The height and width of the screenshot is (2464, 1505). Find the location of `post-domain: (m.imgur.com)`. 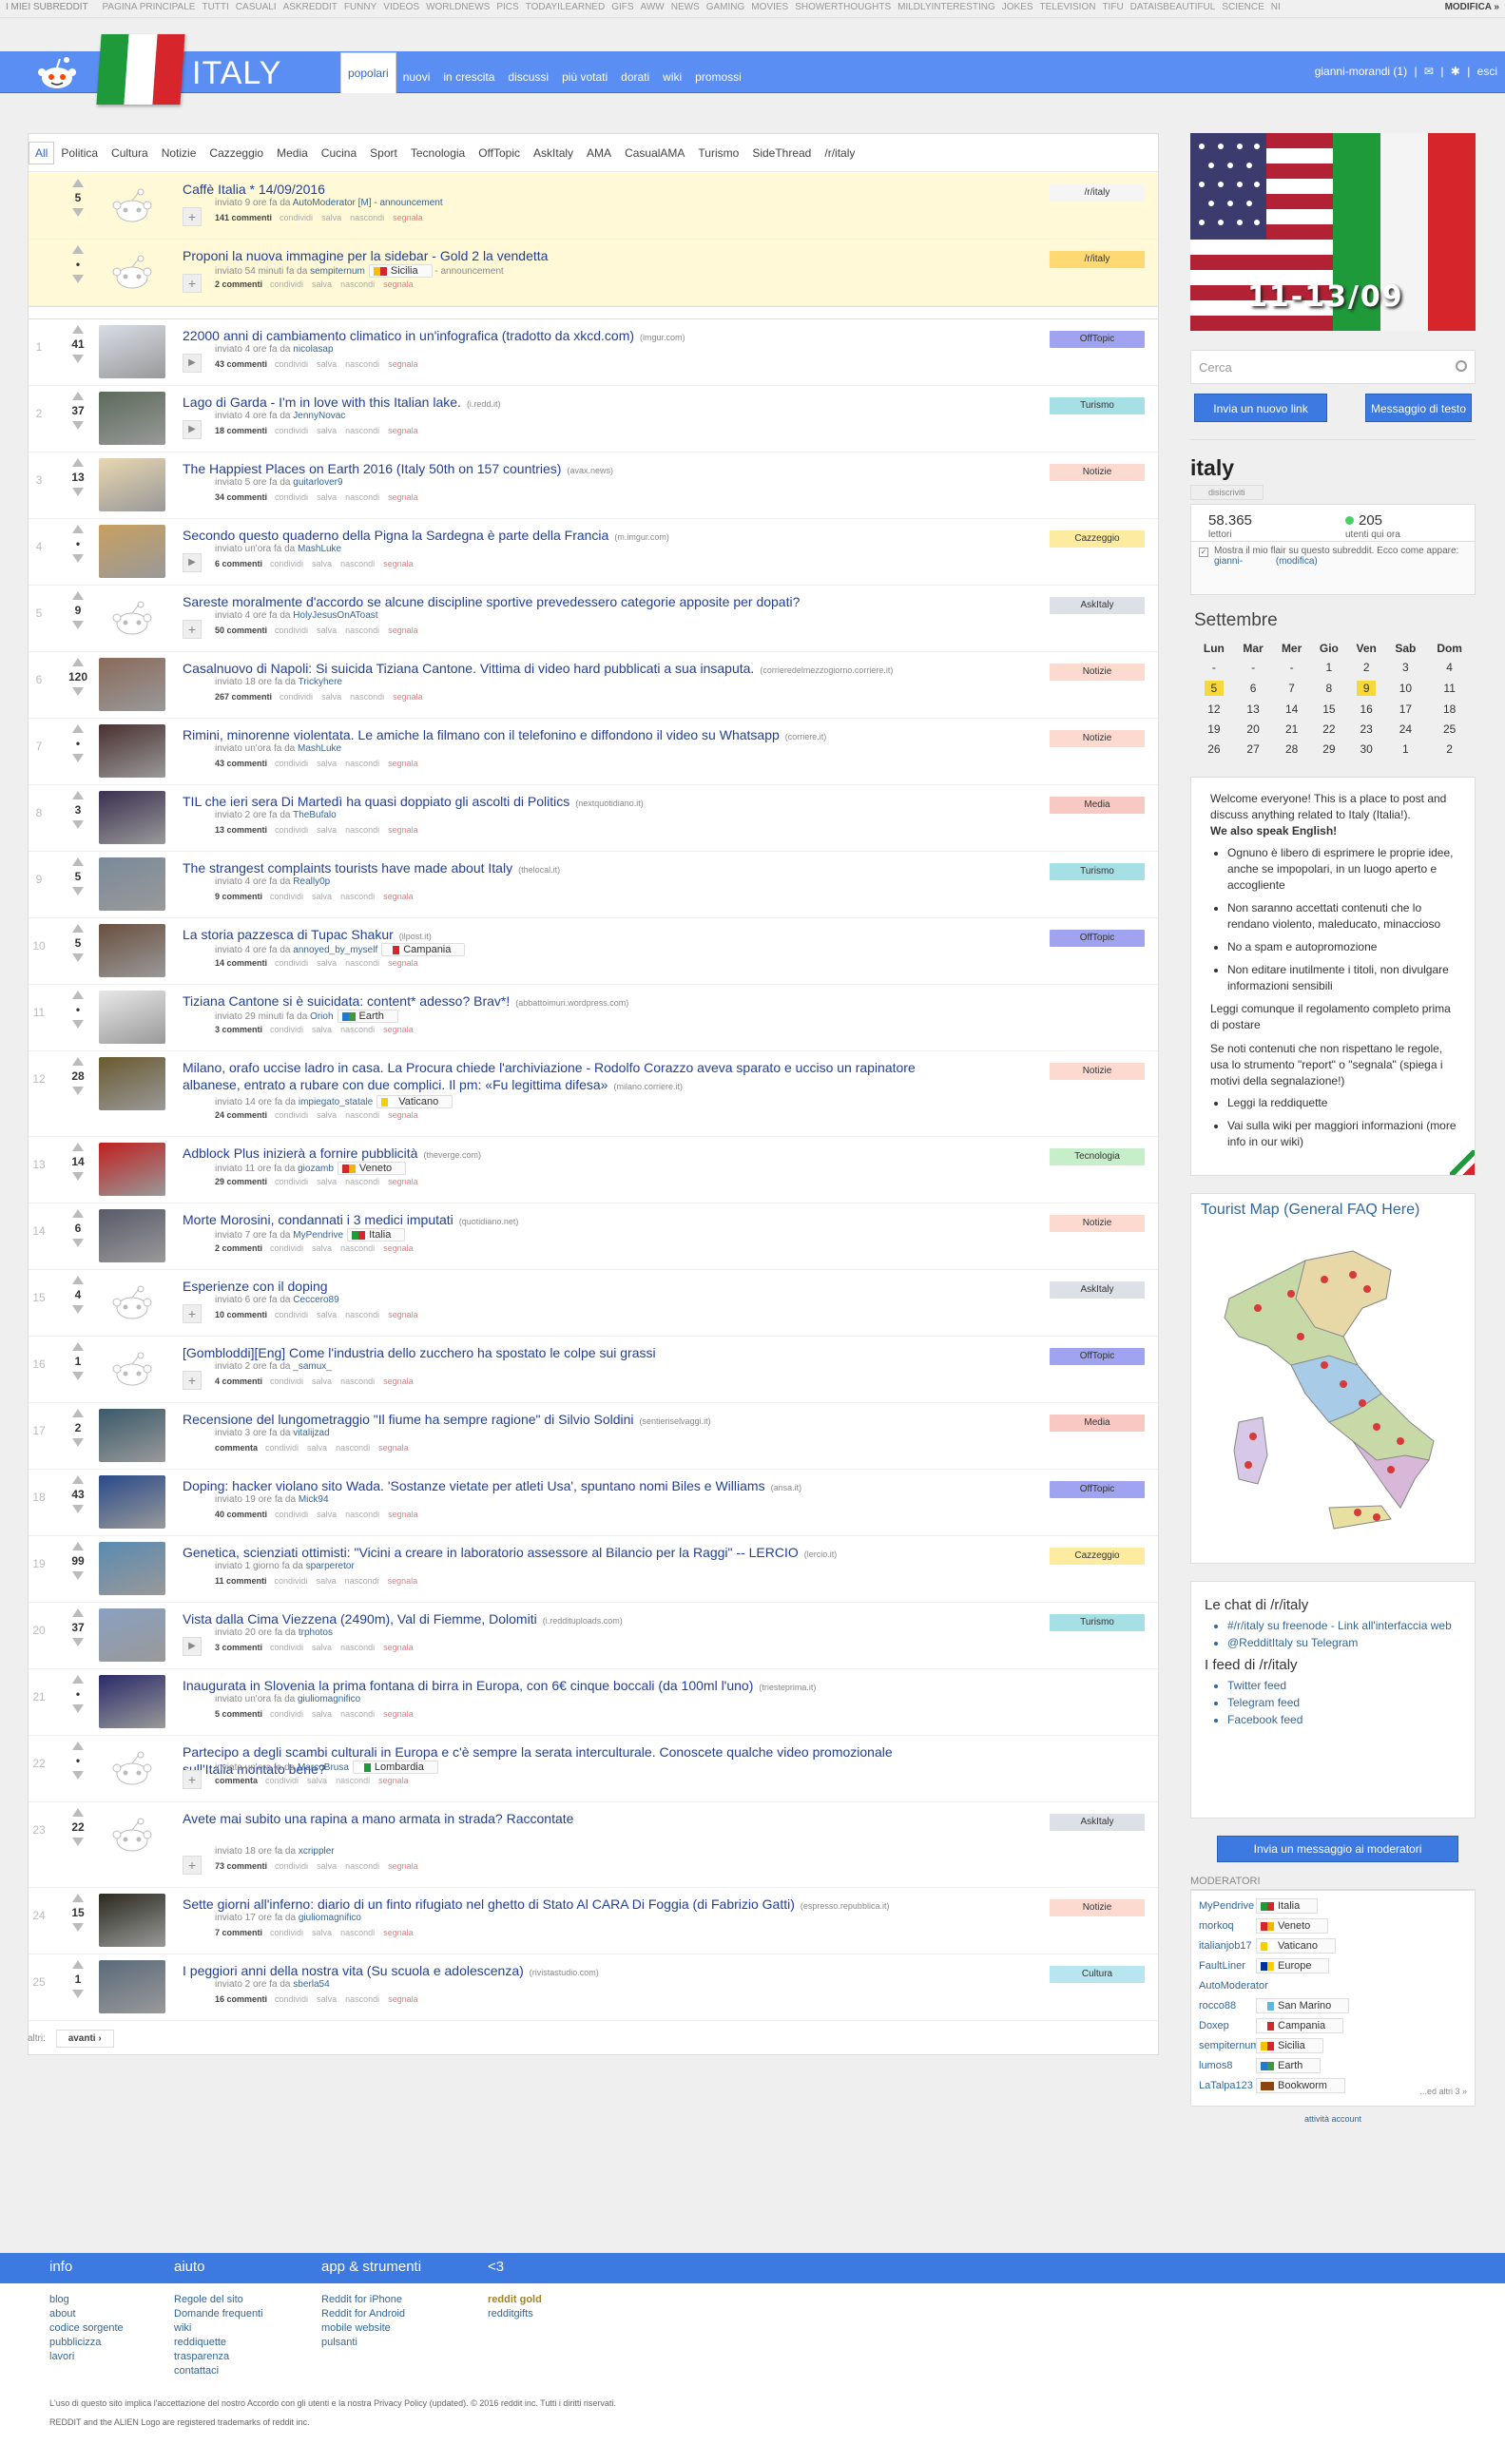

post-domain: (m.imgur.com) is located at coordinates (641, 537).